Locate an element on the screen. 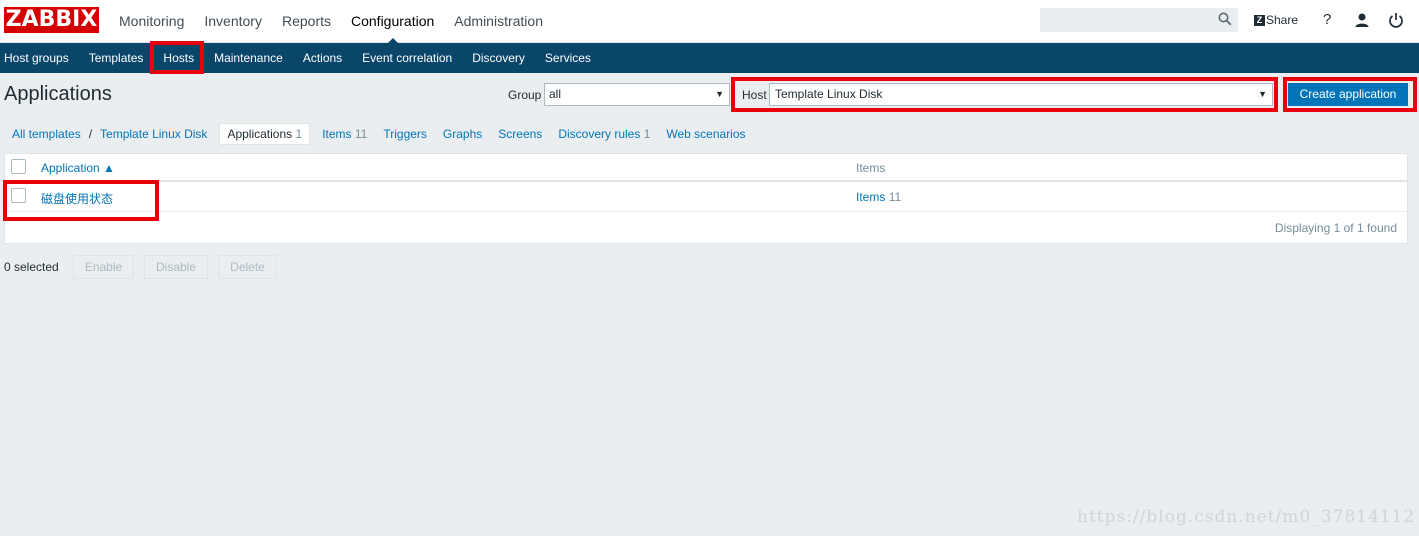 Image resolution: width=1419 pixels, height=536 pixels. group-label: Group is located at coordinates (525, 95).